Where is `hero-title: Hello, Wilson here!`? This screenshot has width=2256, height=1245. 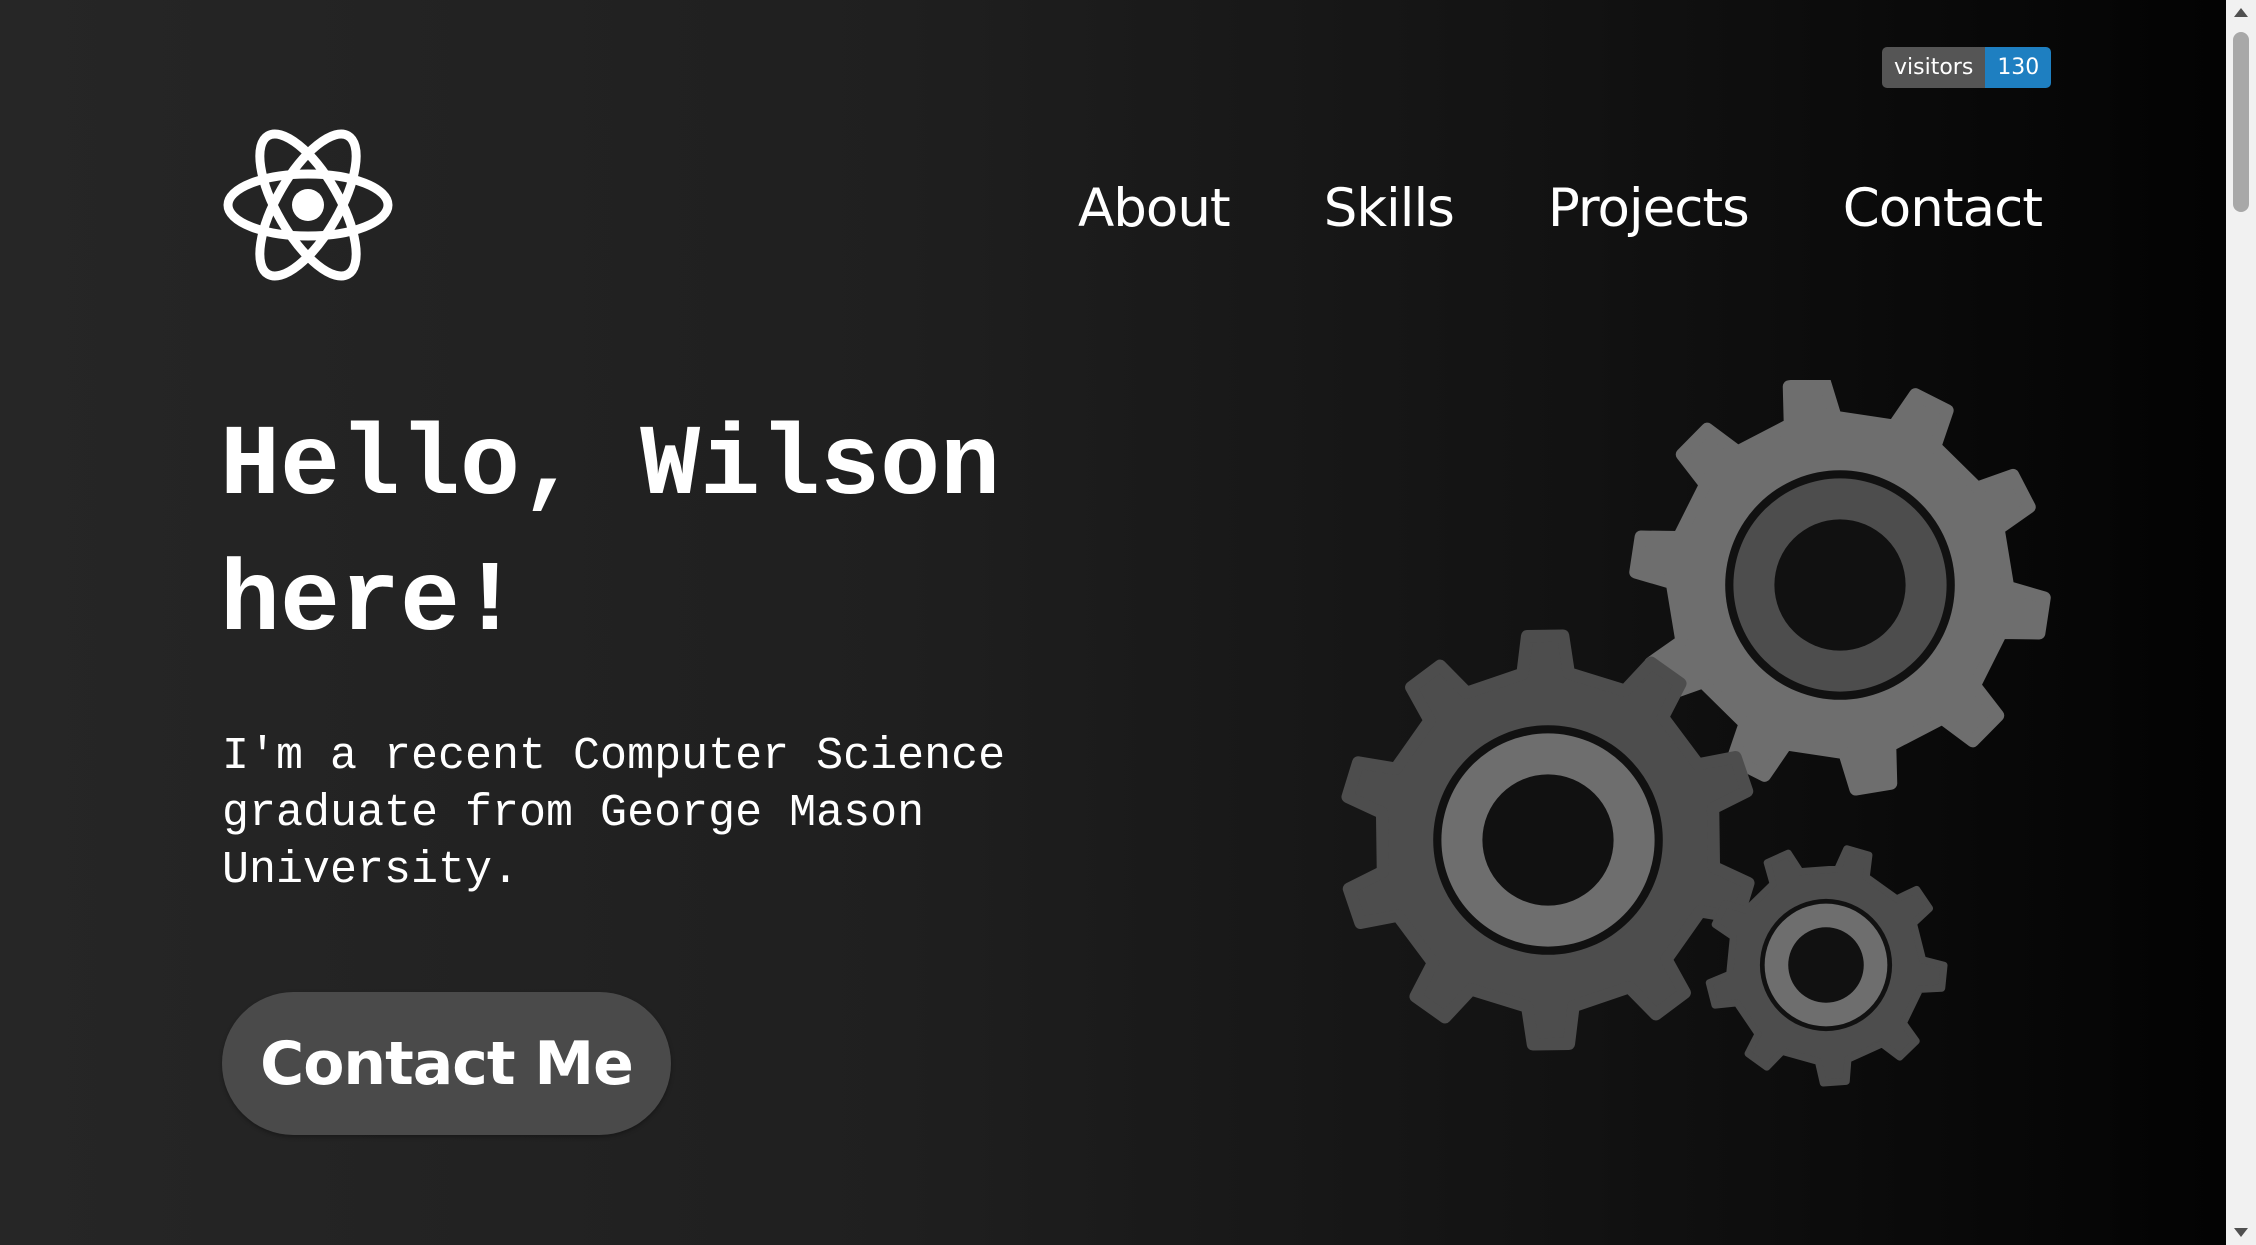
hero-title: Hello, Wilson here! is located at coordinates (730, 536).